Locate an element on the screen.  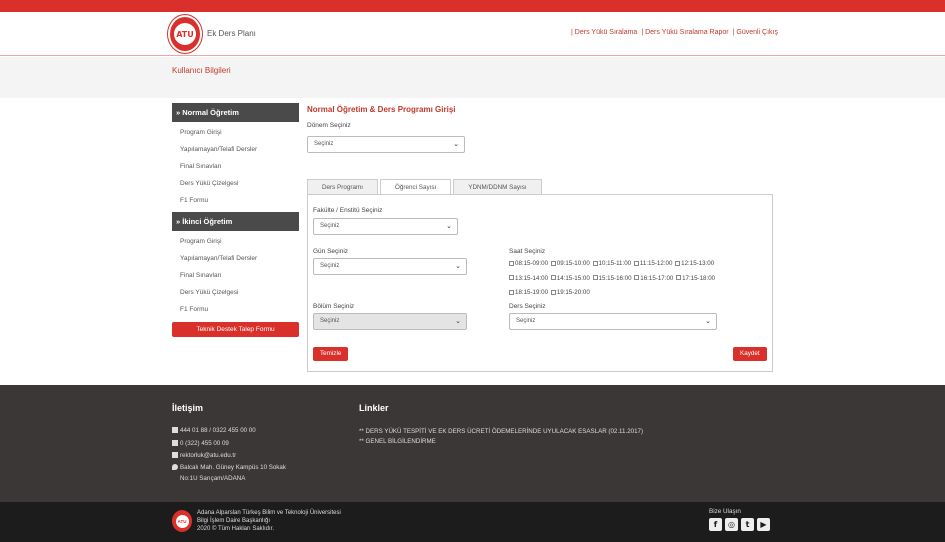
slot-checkbox: 09:15-10:00 is located at coordinates (570, 264).